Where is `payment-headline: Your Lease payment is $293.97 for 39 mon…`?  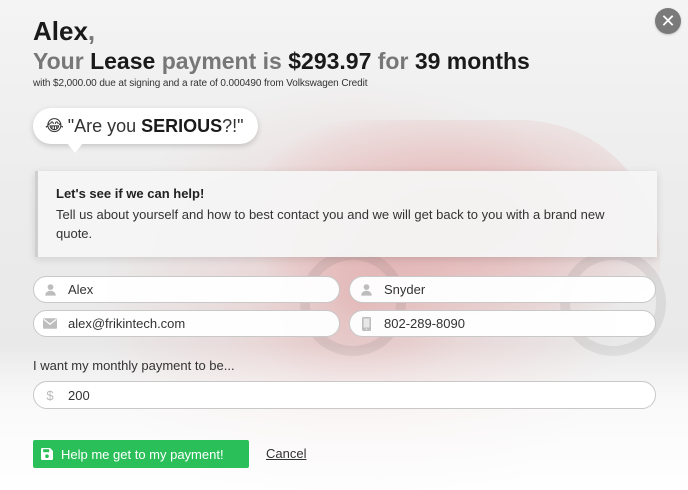
payment-headline: Your Lease payment is $293.97 for 39 mon… is located at coordinates (281, 61).